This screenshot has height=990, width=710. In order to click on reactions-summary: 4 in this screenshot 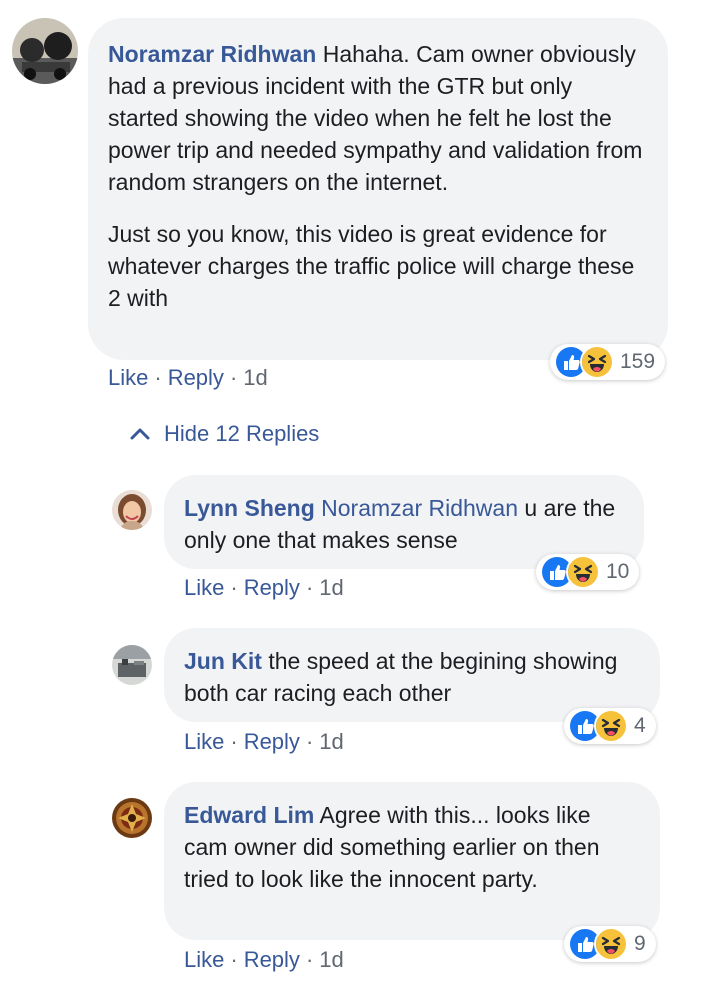, I will do `click(610, 726)`.